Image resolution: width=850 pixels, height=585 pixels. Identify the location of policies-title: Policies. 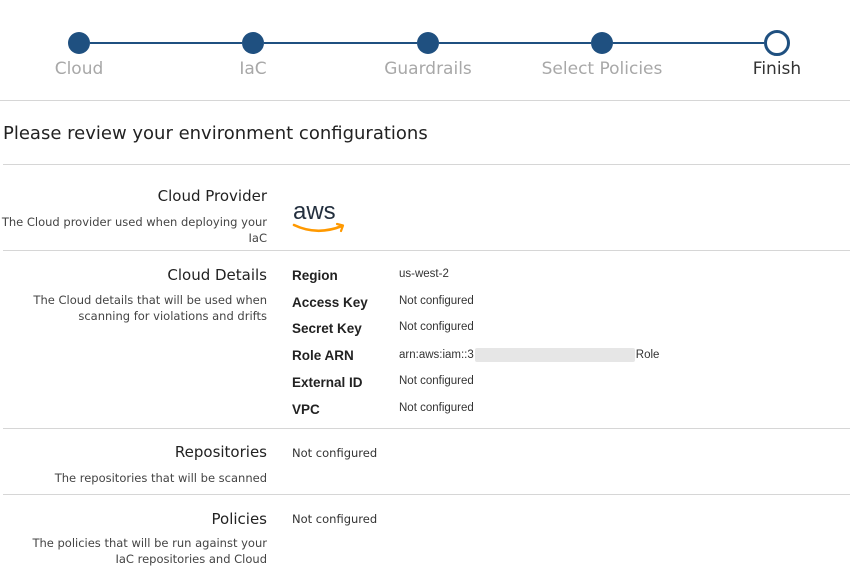
(239, 519).